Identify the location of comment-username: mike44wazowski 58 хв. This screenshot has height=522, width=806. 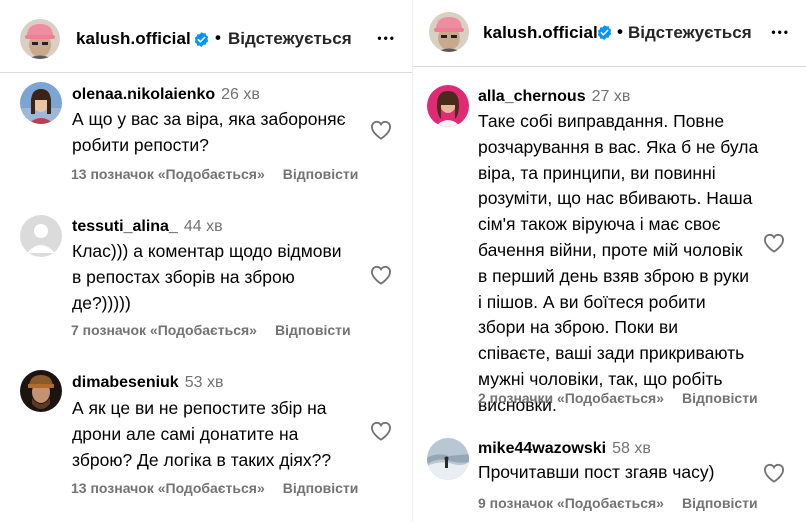
(564, 449).